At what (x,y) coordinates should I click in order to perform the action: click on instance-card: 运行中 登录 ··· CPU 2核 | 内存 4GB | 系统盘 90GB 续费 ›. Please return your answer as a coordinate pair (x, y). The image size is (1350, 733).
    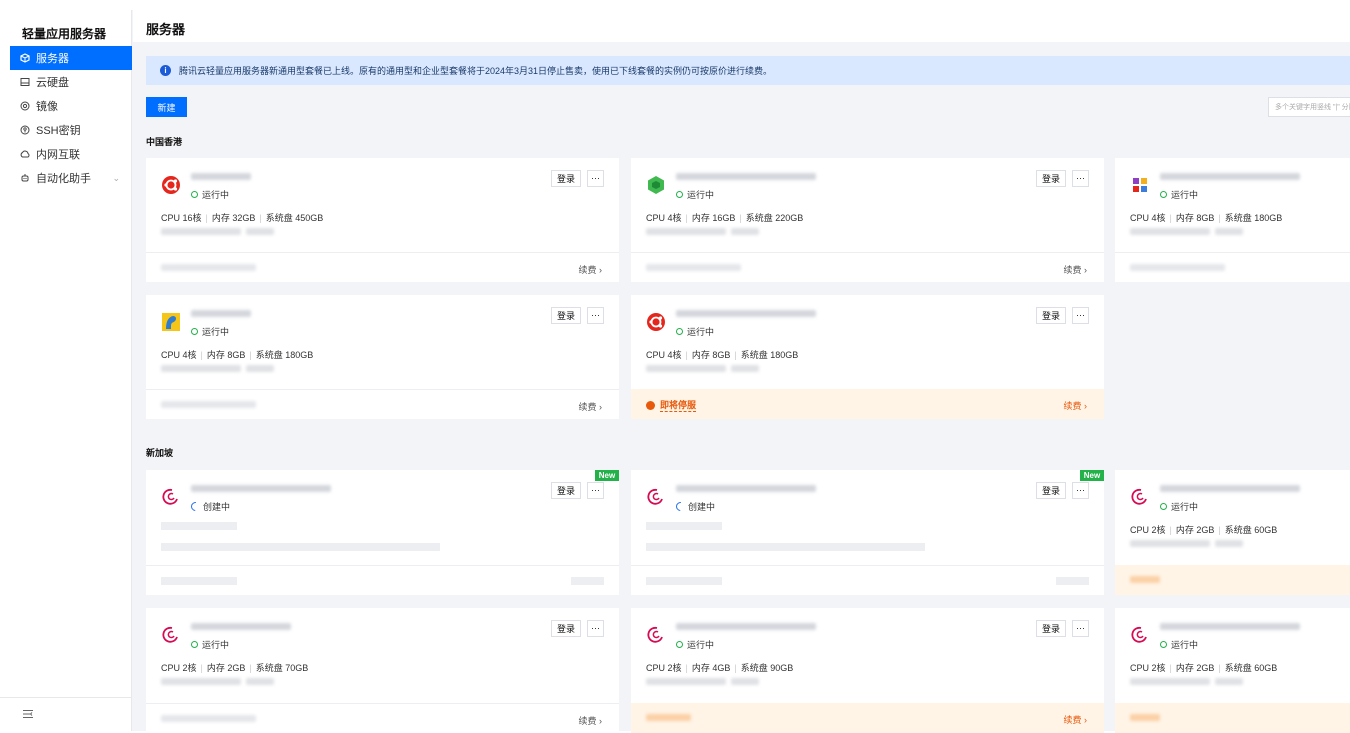
    Looking at the image, I should click on (867, 670).